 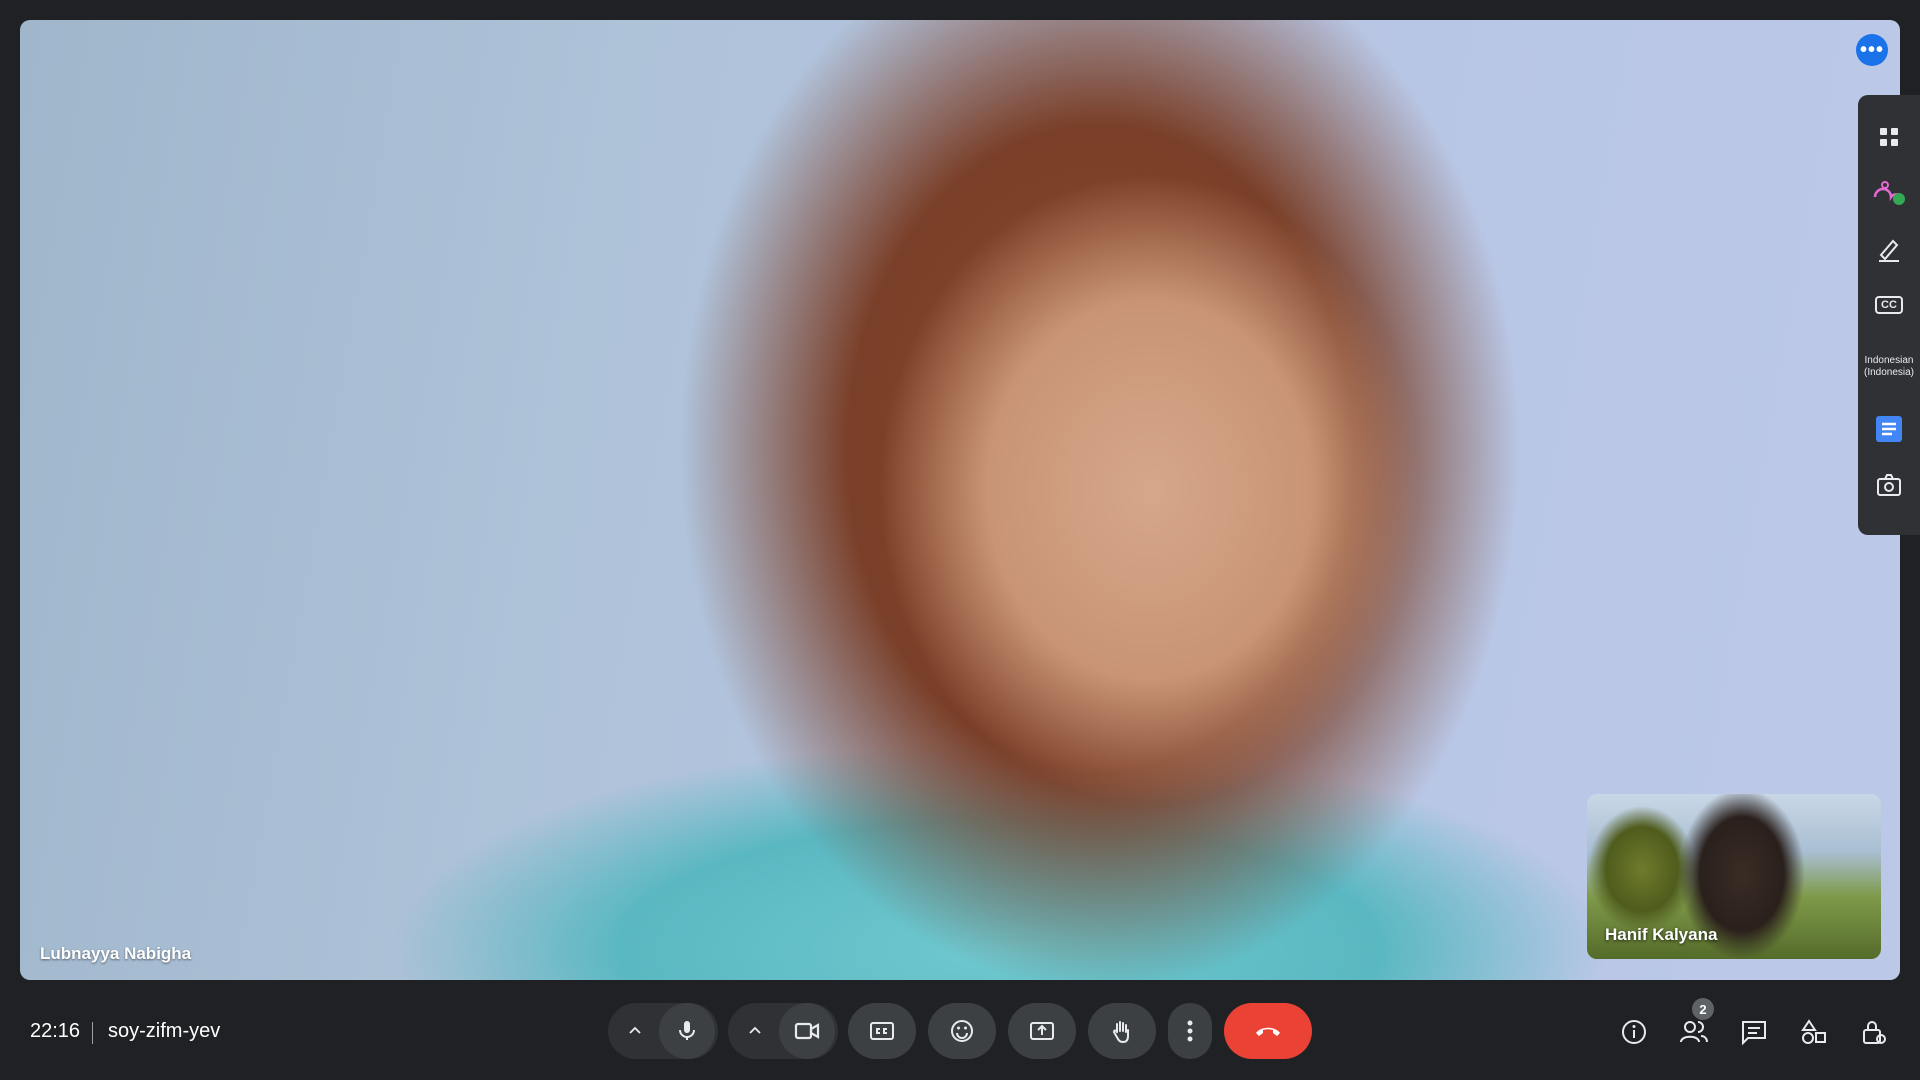 I want to click on whiteboard-pen-icon, so click(x=1889, y=249).